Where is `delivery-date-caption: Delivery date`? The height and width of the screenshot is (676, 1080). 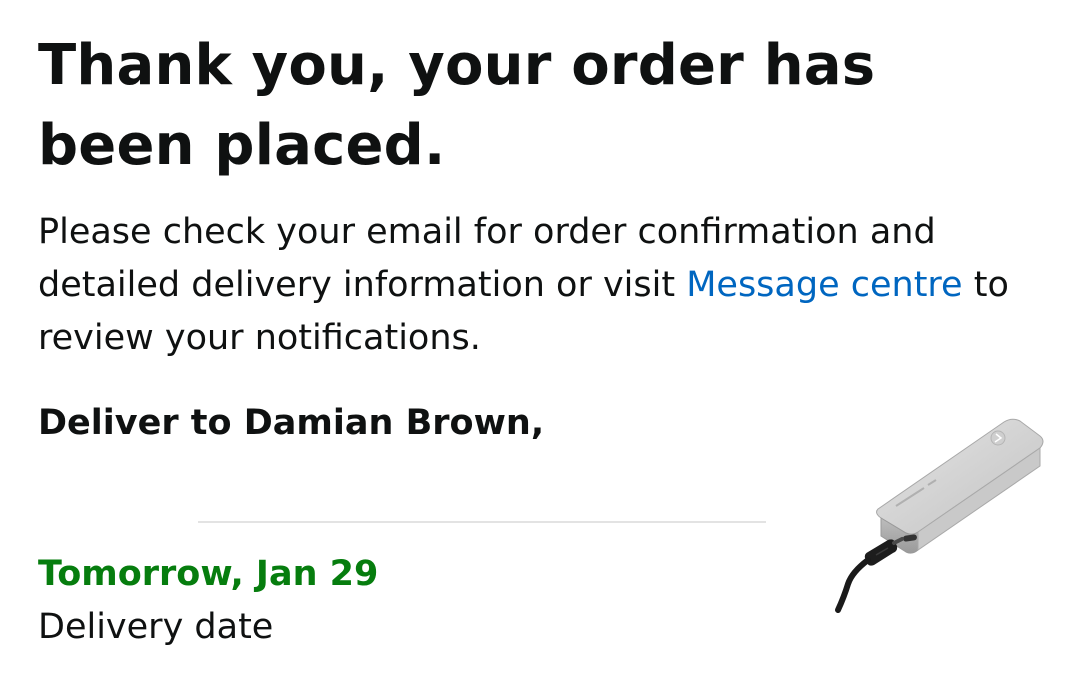
delivery-date-caption: Delivery date is located at coordinates (156, 627).